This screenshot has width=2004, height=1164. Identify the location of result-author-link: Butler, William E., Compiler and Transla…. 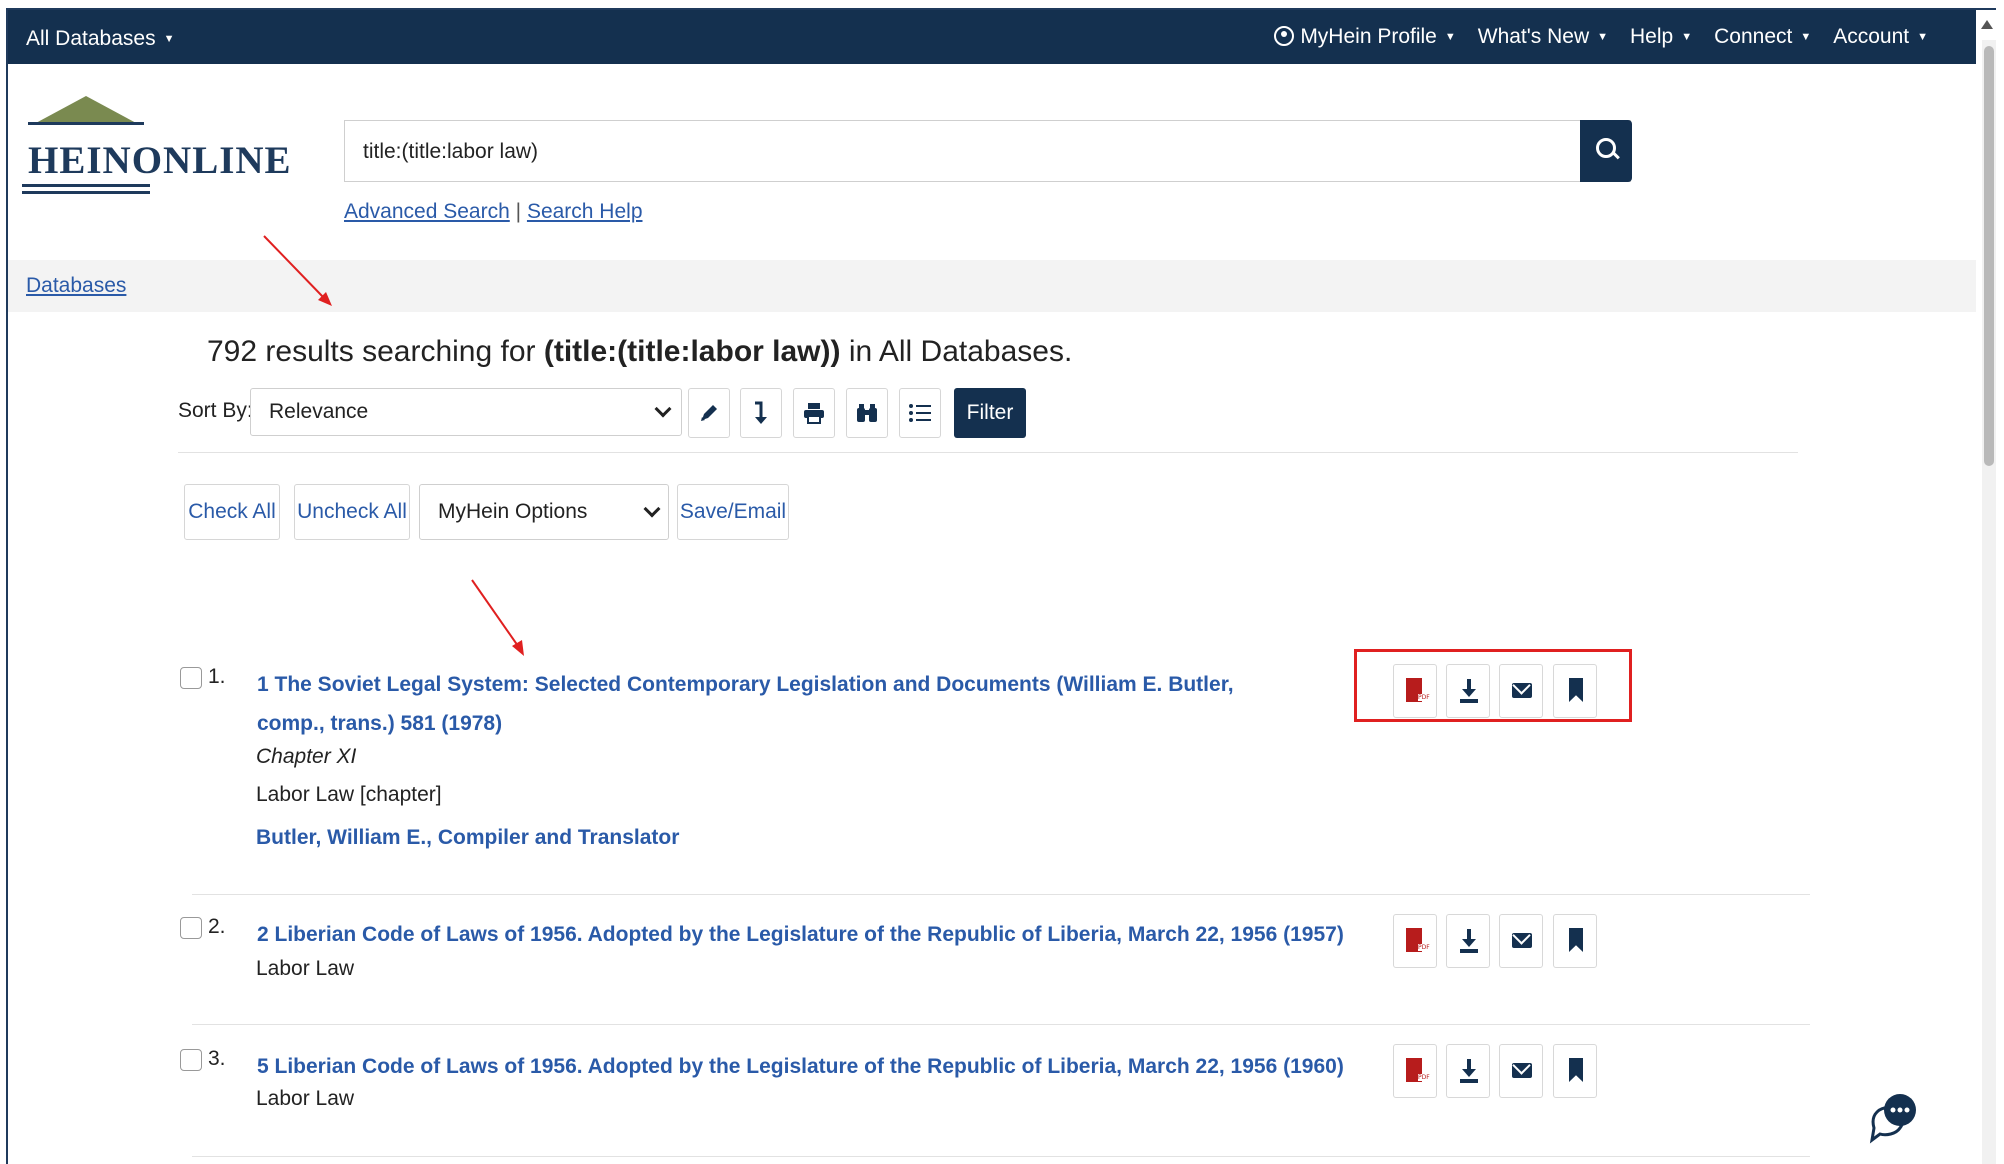
(467, 838).